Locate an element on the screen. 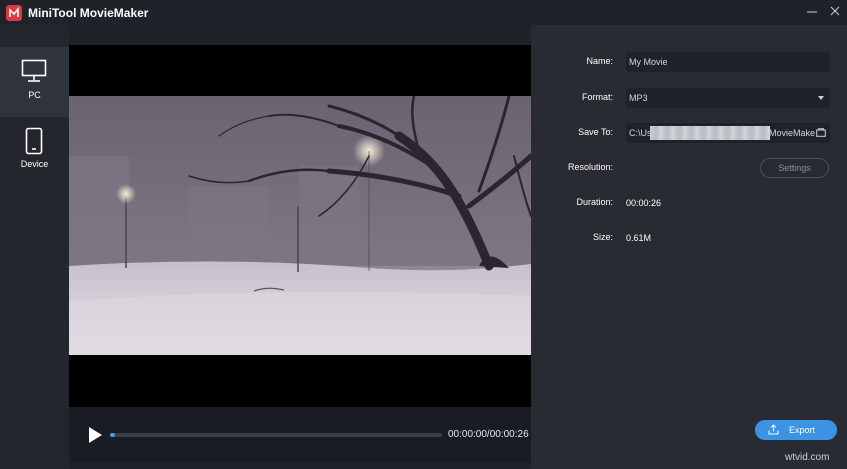 This screenshot has height=469, width=847. folder-icon is located at coordinates (821, 132).